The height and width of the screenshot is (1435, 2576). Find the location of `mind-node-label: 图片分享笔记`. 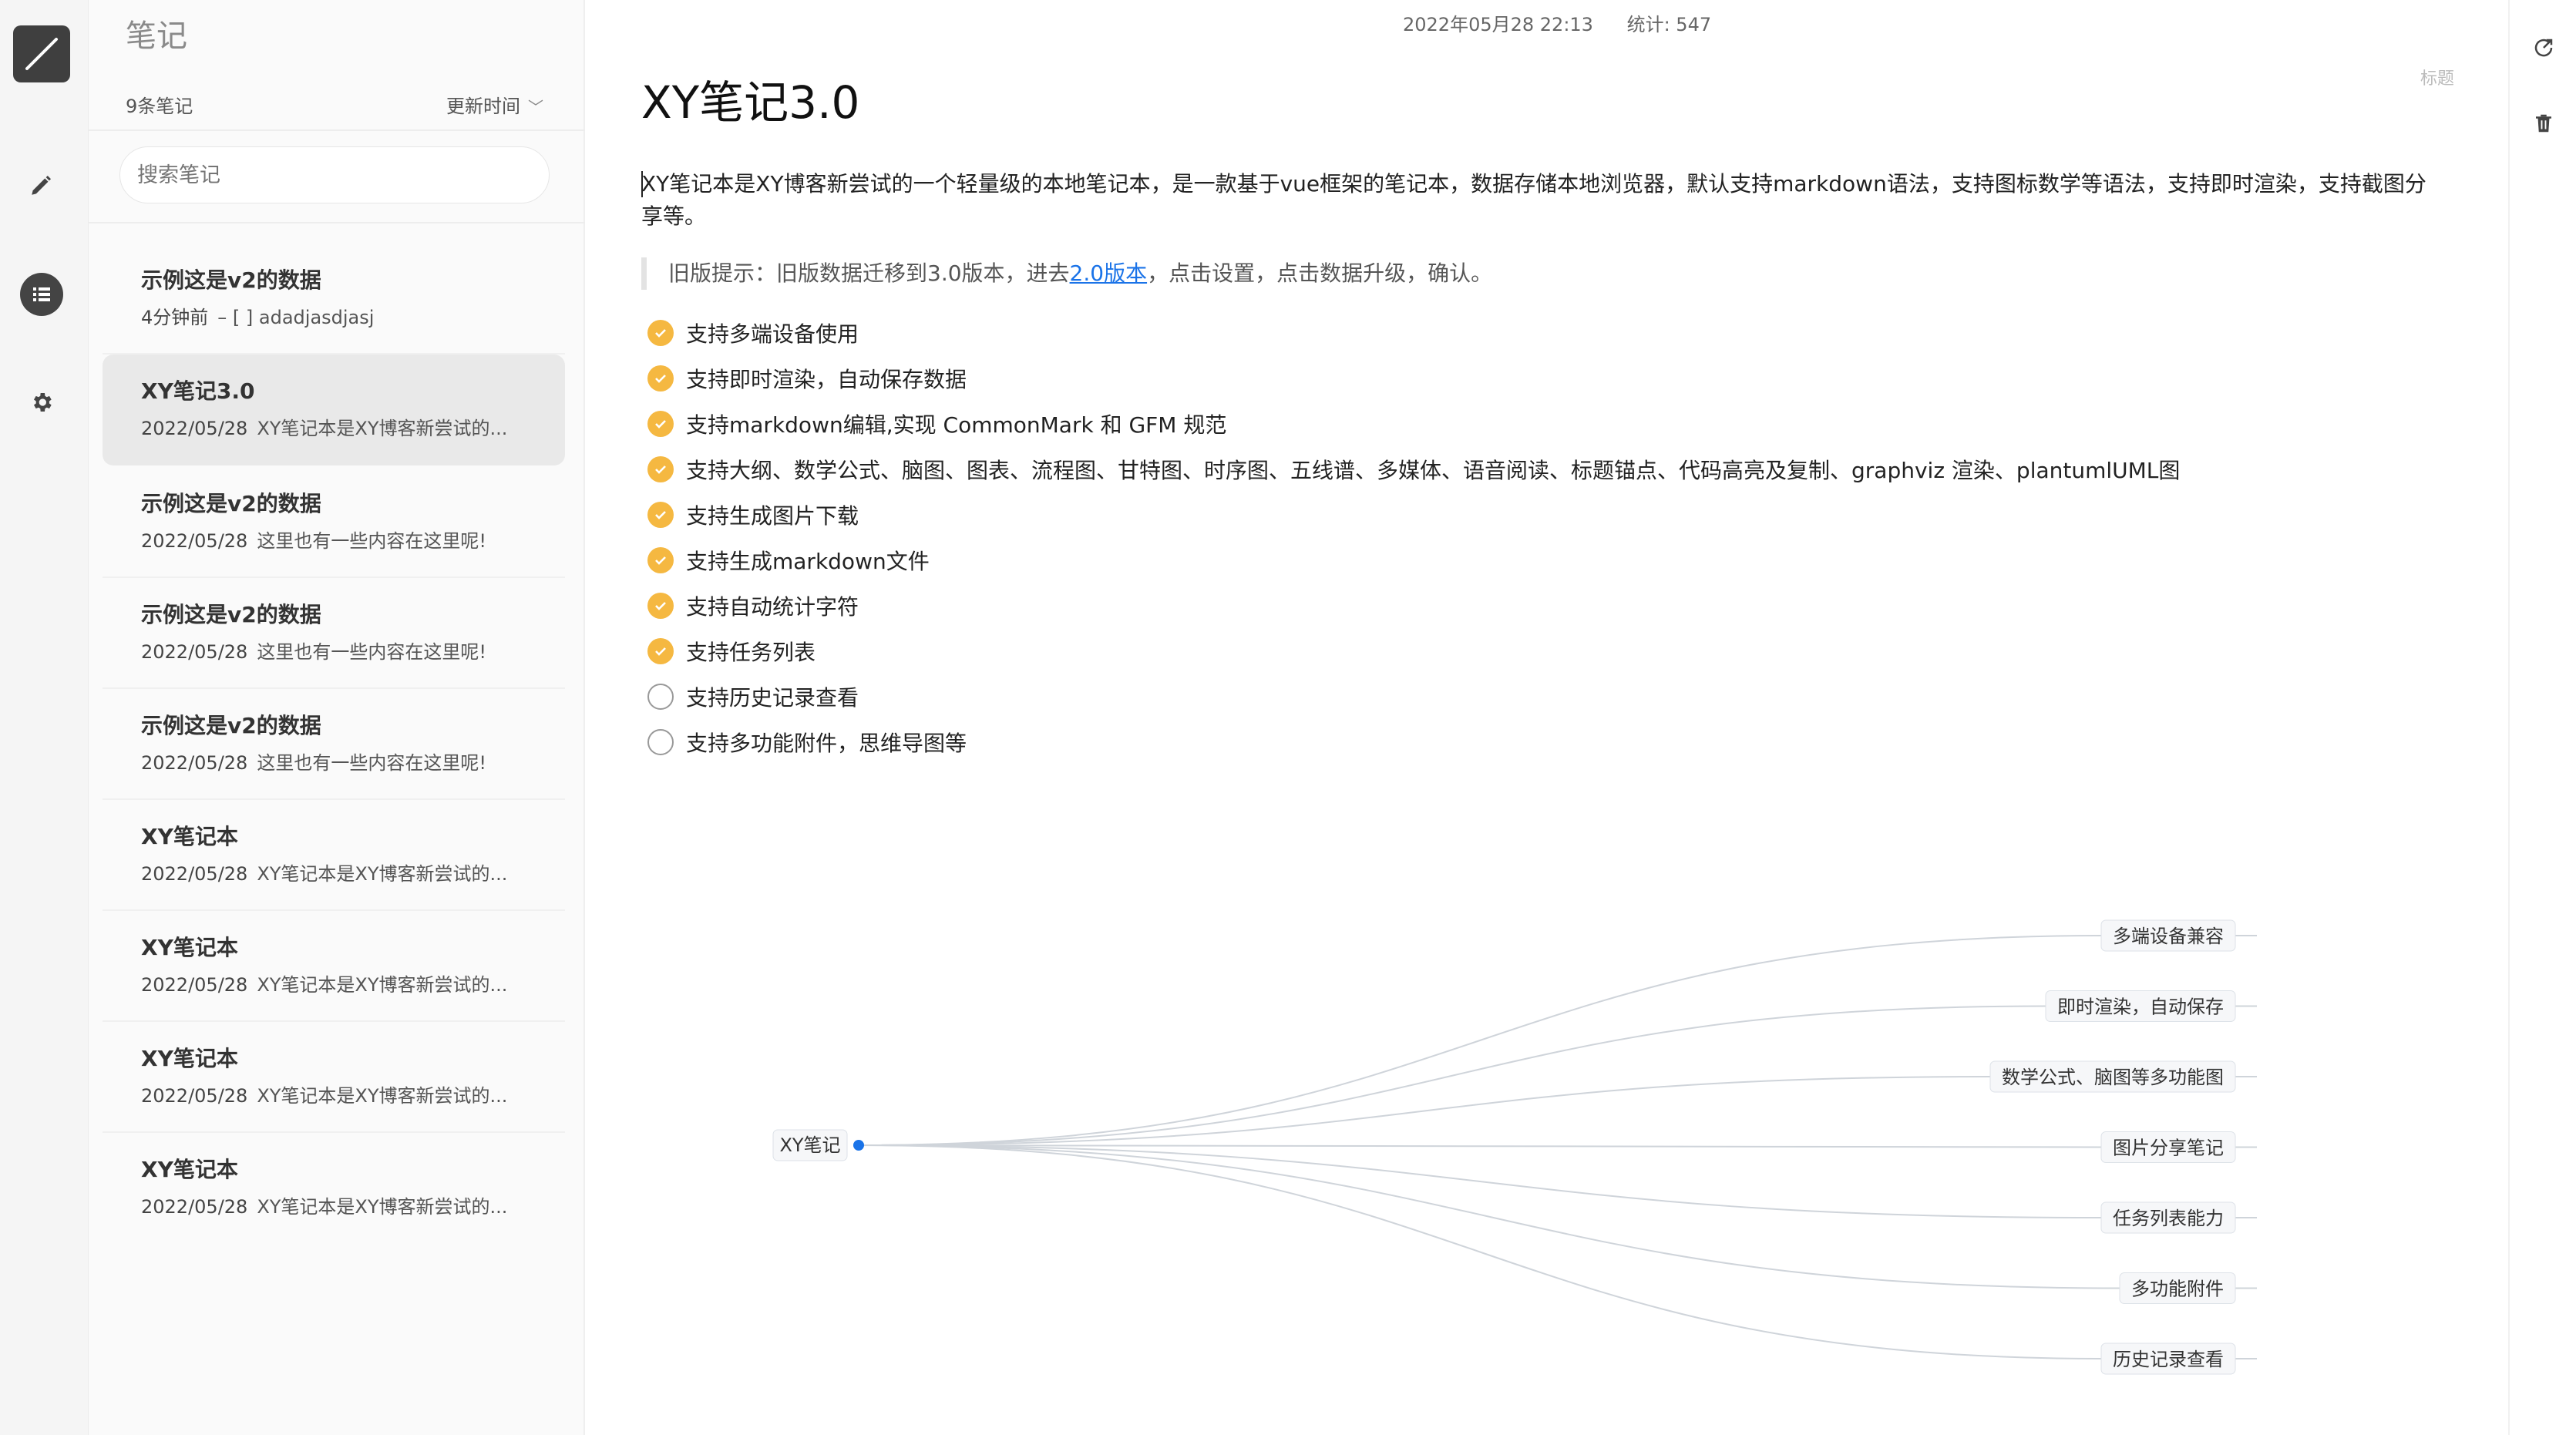

mind-node-label: 图片分享笔记 is located at coordinates (2168, 1148).